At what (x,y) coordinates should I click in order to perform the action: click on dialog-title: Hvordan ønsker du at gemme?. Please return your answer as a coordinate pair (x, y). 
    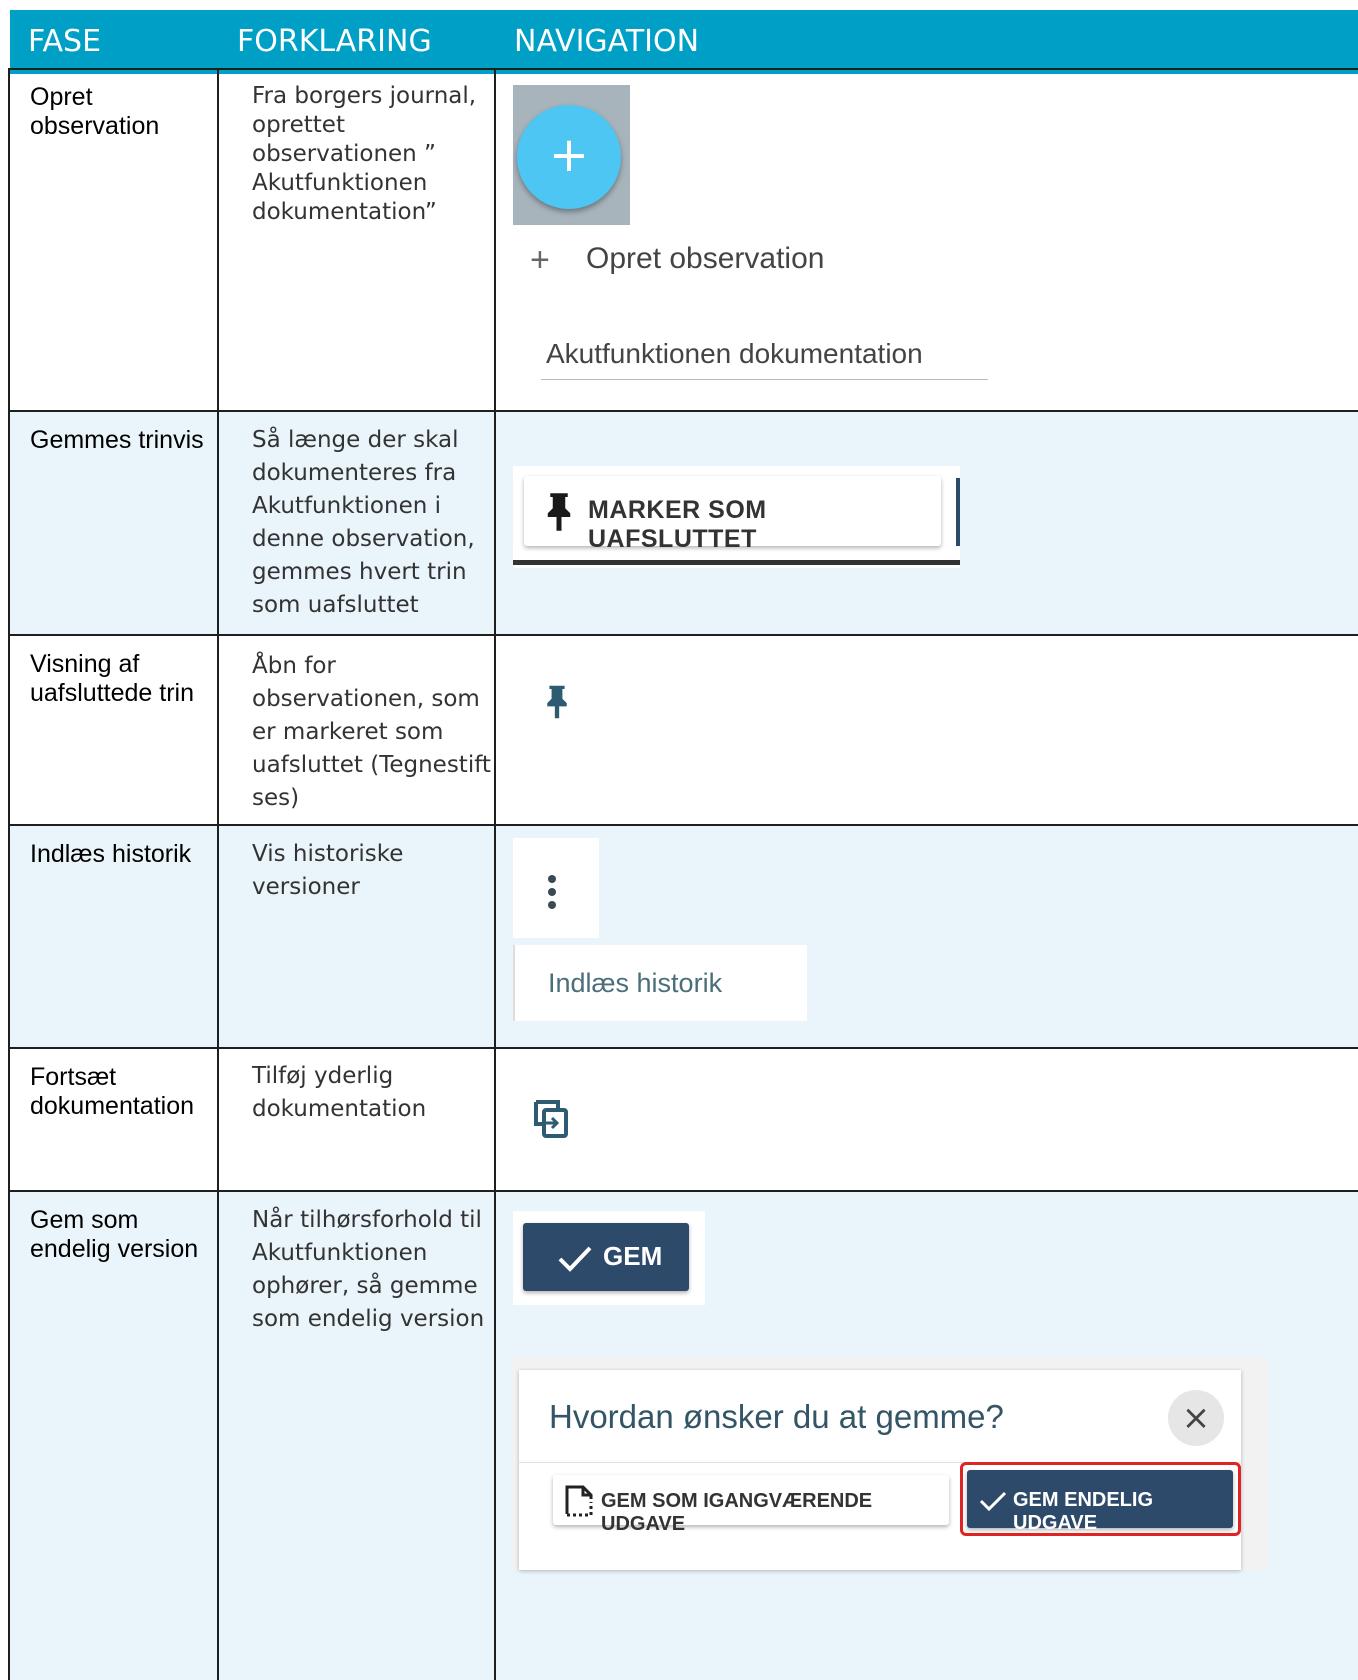
    Looking at the image, I should click on (776, 1416).